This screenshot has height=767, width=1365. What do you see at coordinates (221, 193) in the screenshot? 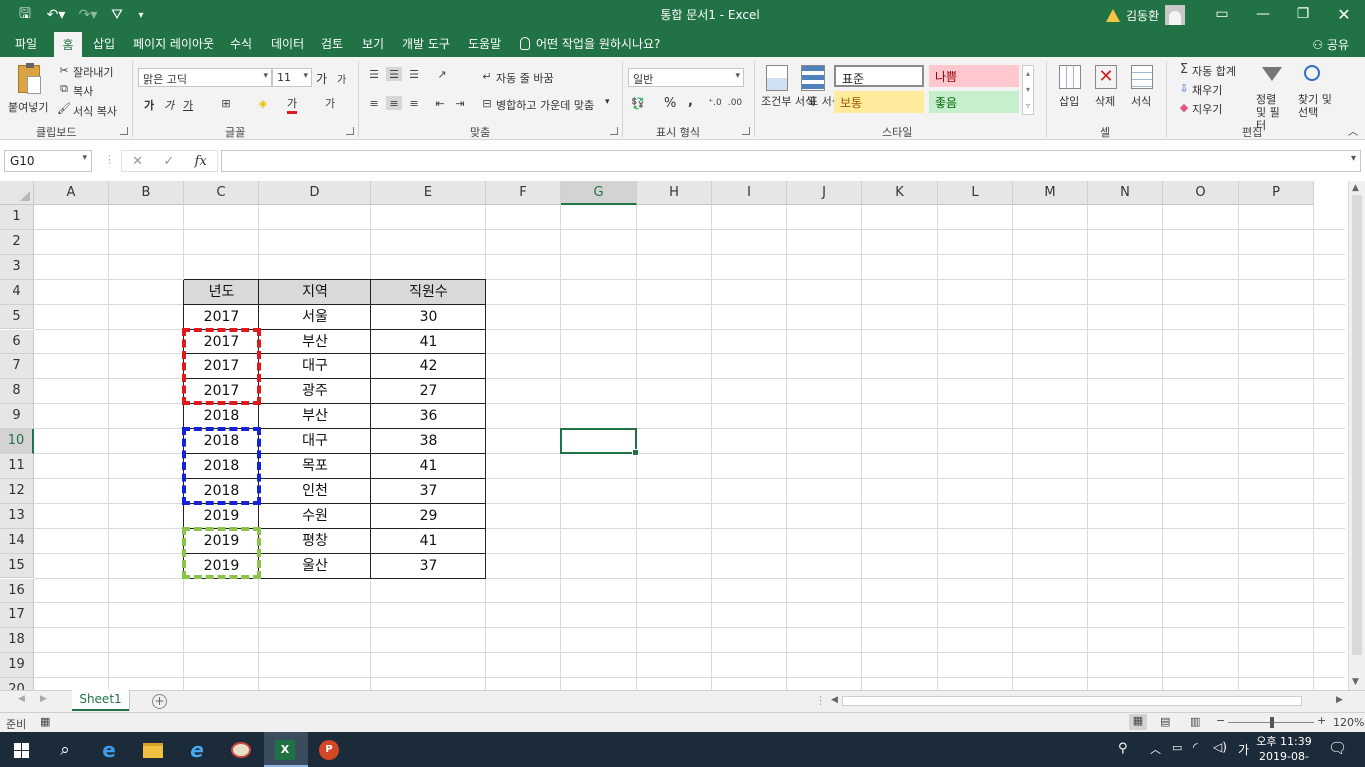
I see `column-header-c: C` at bounding box center [221, 193].